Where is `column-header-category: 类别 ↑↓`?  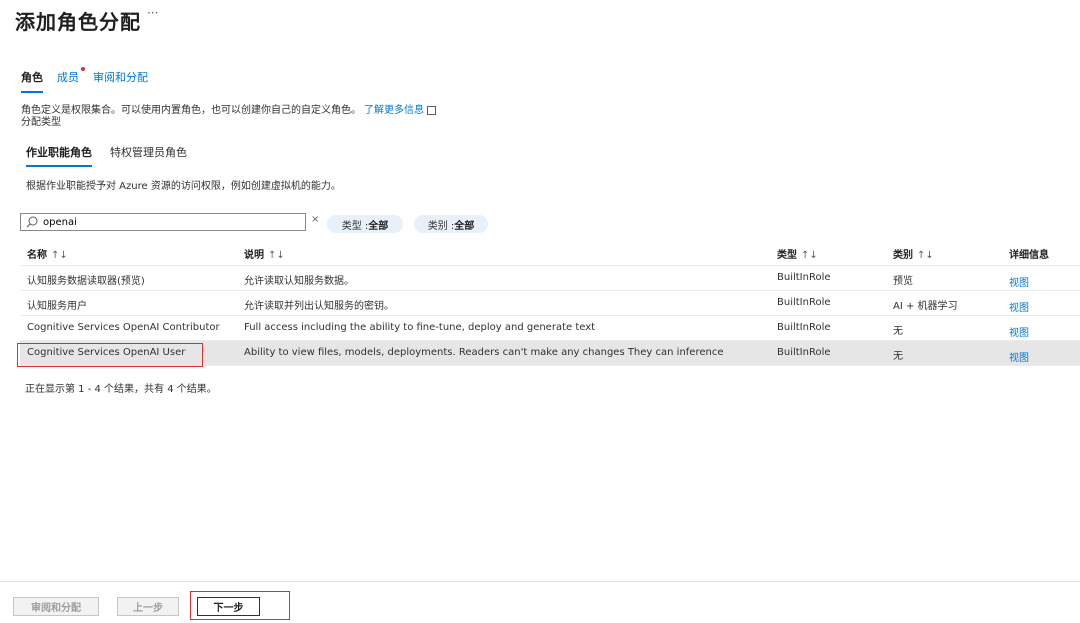 column-header-category: 类别 ↑↓ is located at coordinates (913, 253).